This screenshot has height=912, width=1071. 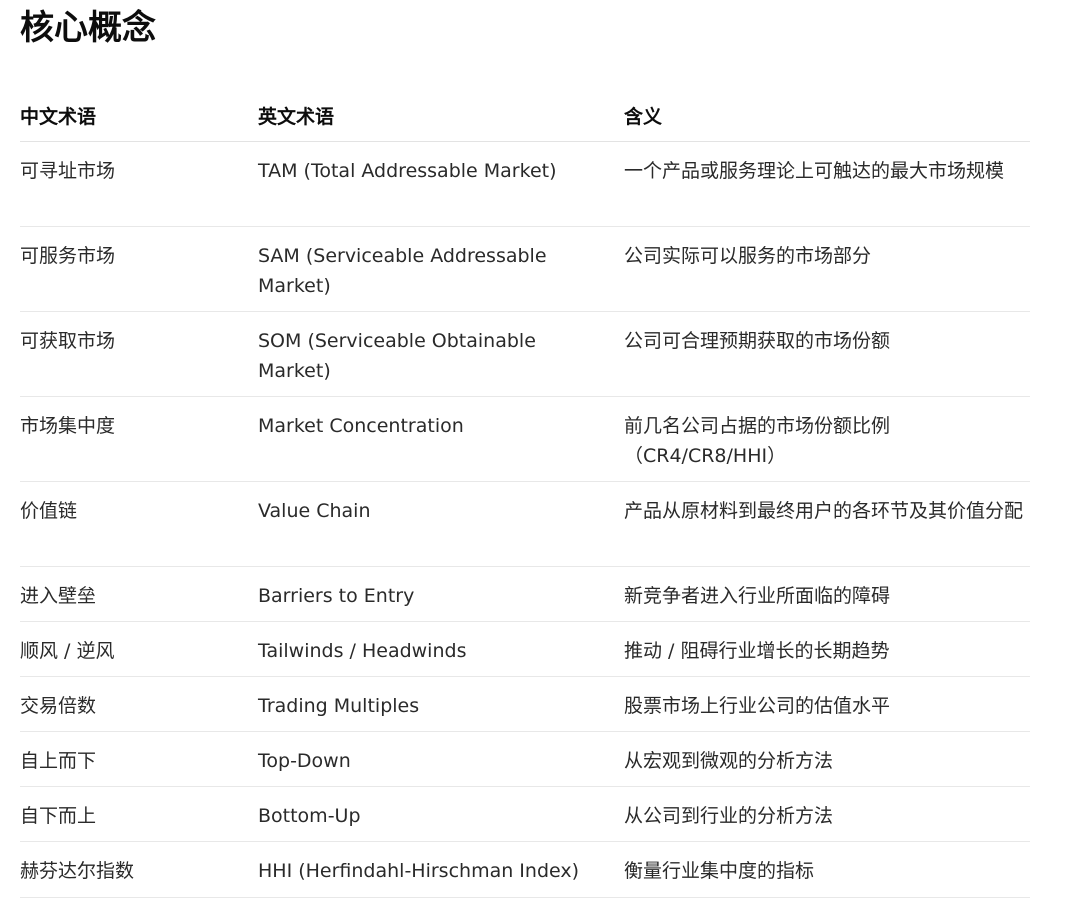 What do you see at coordinates (139, 649) in the screenshot?
I see `cell-chinese-term: 顺风 / 逆风` at bounding box center [139, 649].